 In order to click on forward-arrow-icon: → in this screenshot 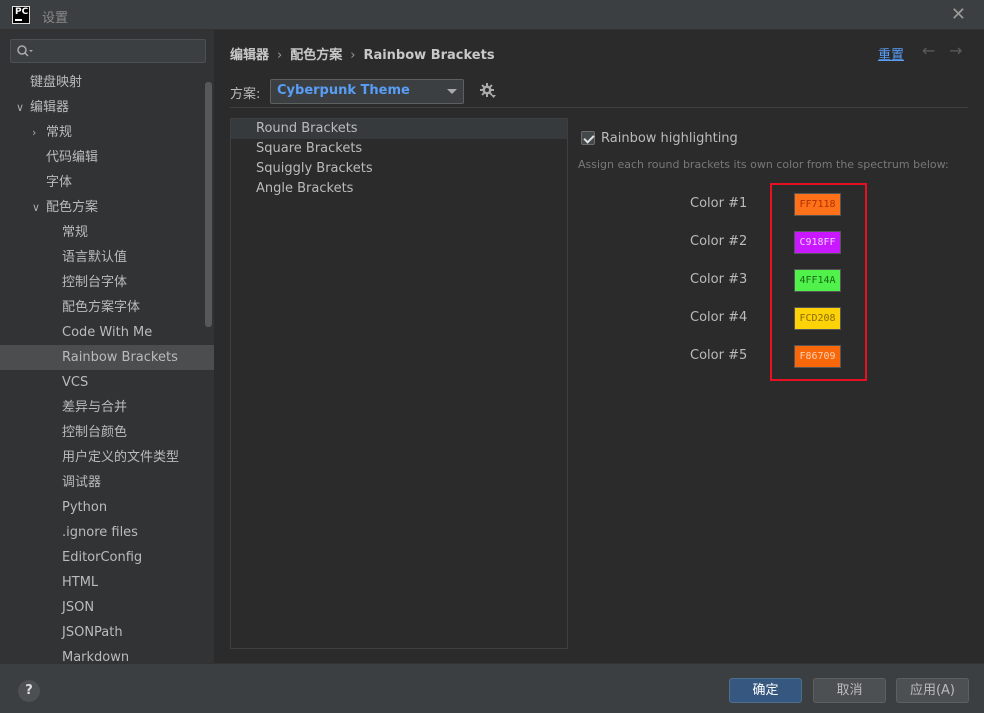, I will do `click(955, 50)`.